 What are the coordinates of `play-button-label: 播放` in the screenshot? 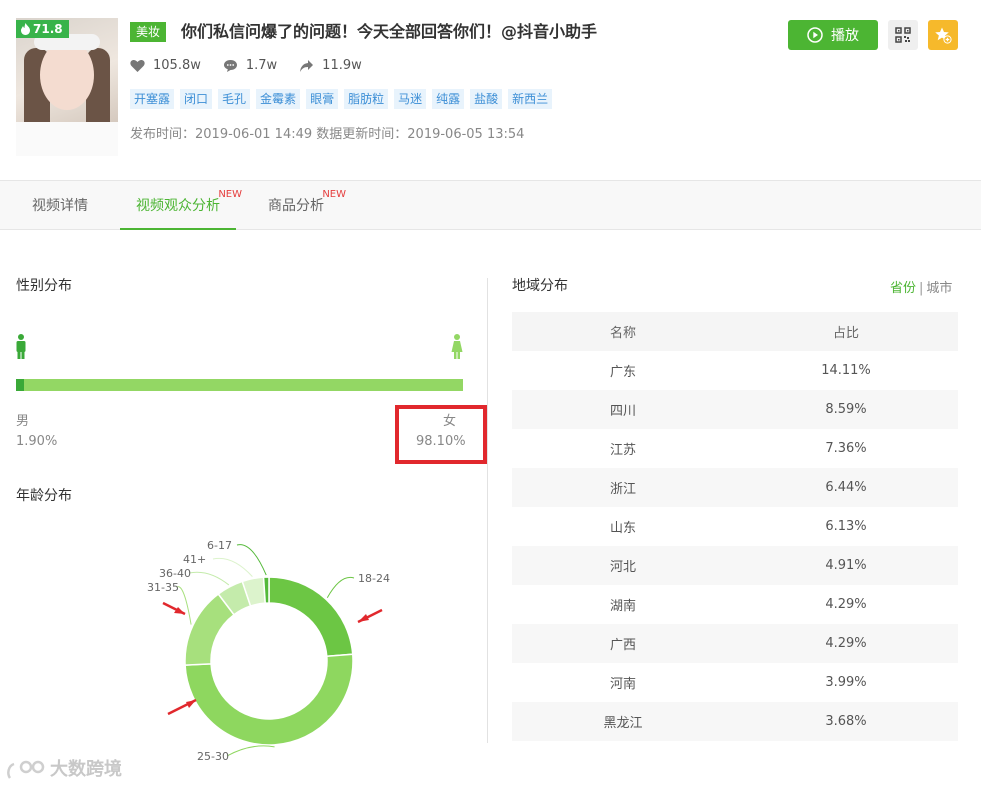 It's located at (845, 36).